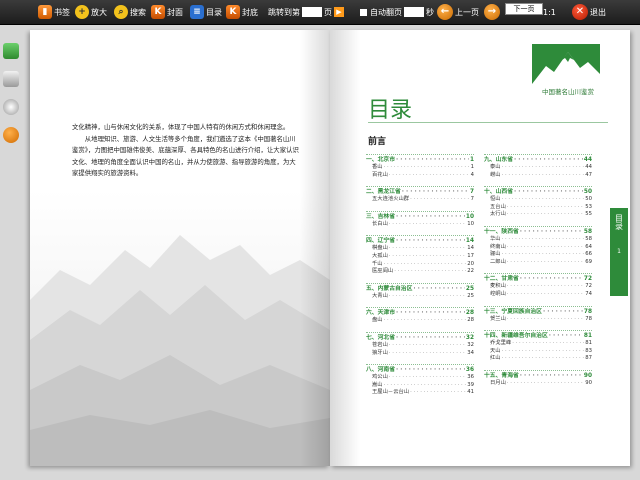 The width and height of the screenshot is (640, 480). What do you see at coordinates (386, 12) in the screenshot?
I see `auto-flip-label: 自动翻页` at bounding box center [386, 12].